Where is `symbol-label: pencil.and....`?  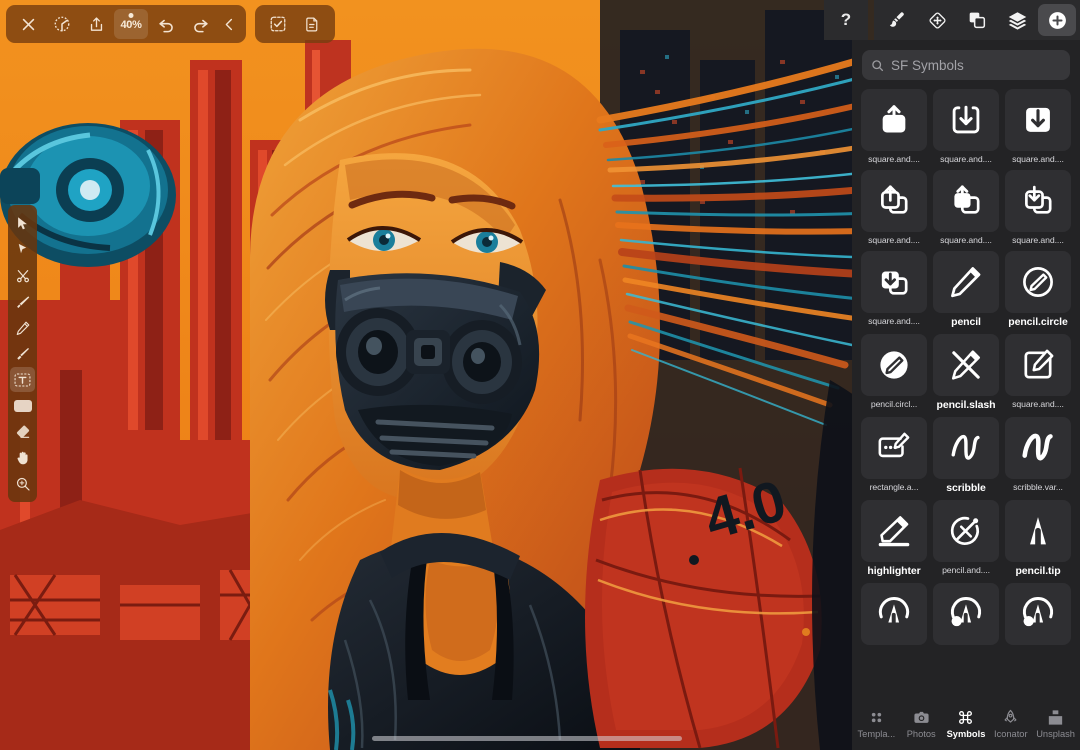
symbol-label: pencil.and.... is located at coordinates (966, 570).